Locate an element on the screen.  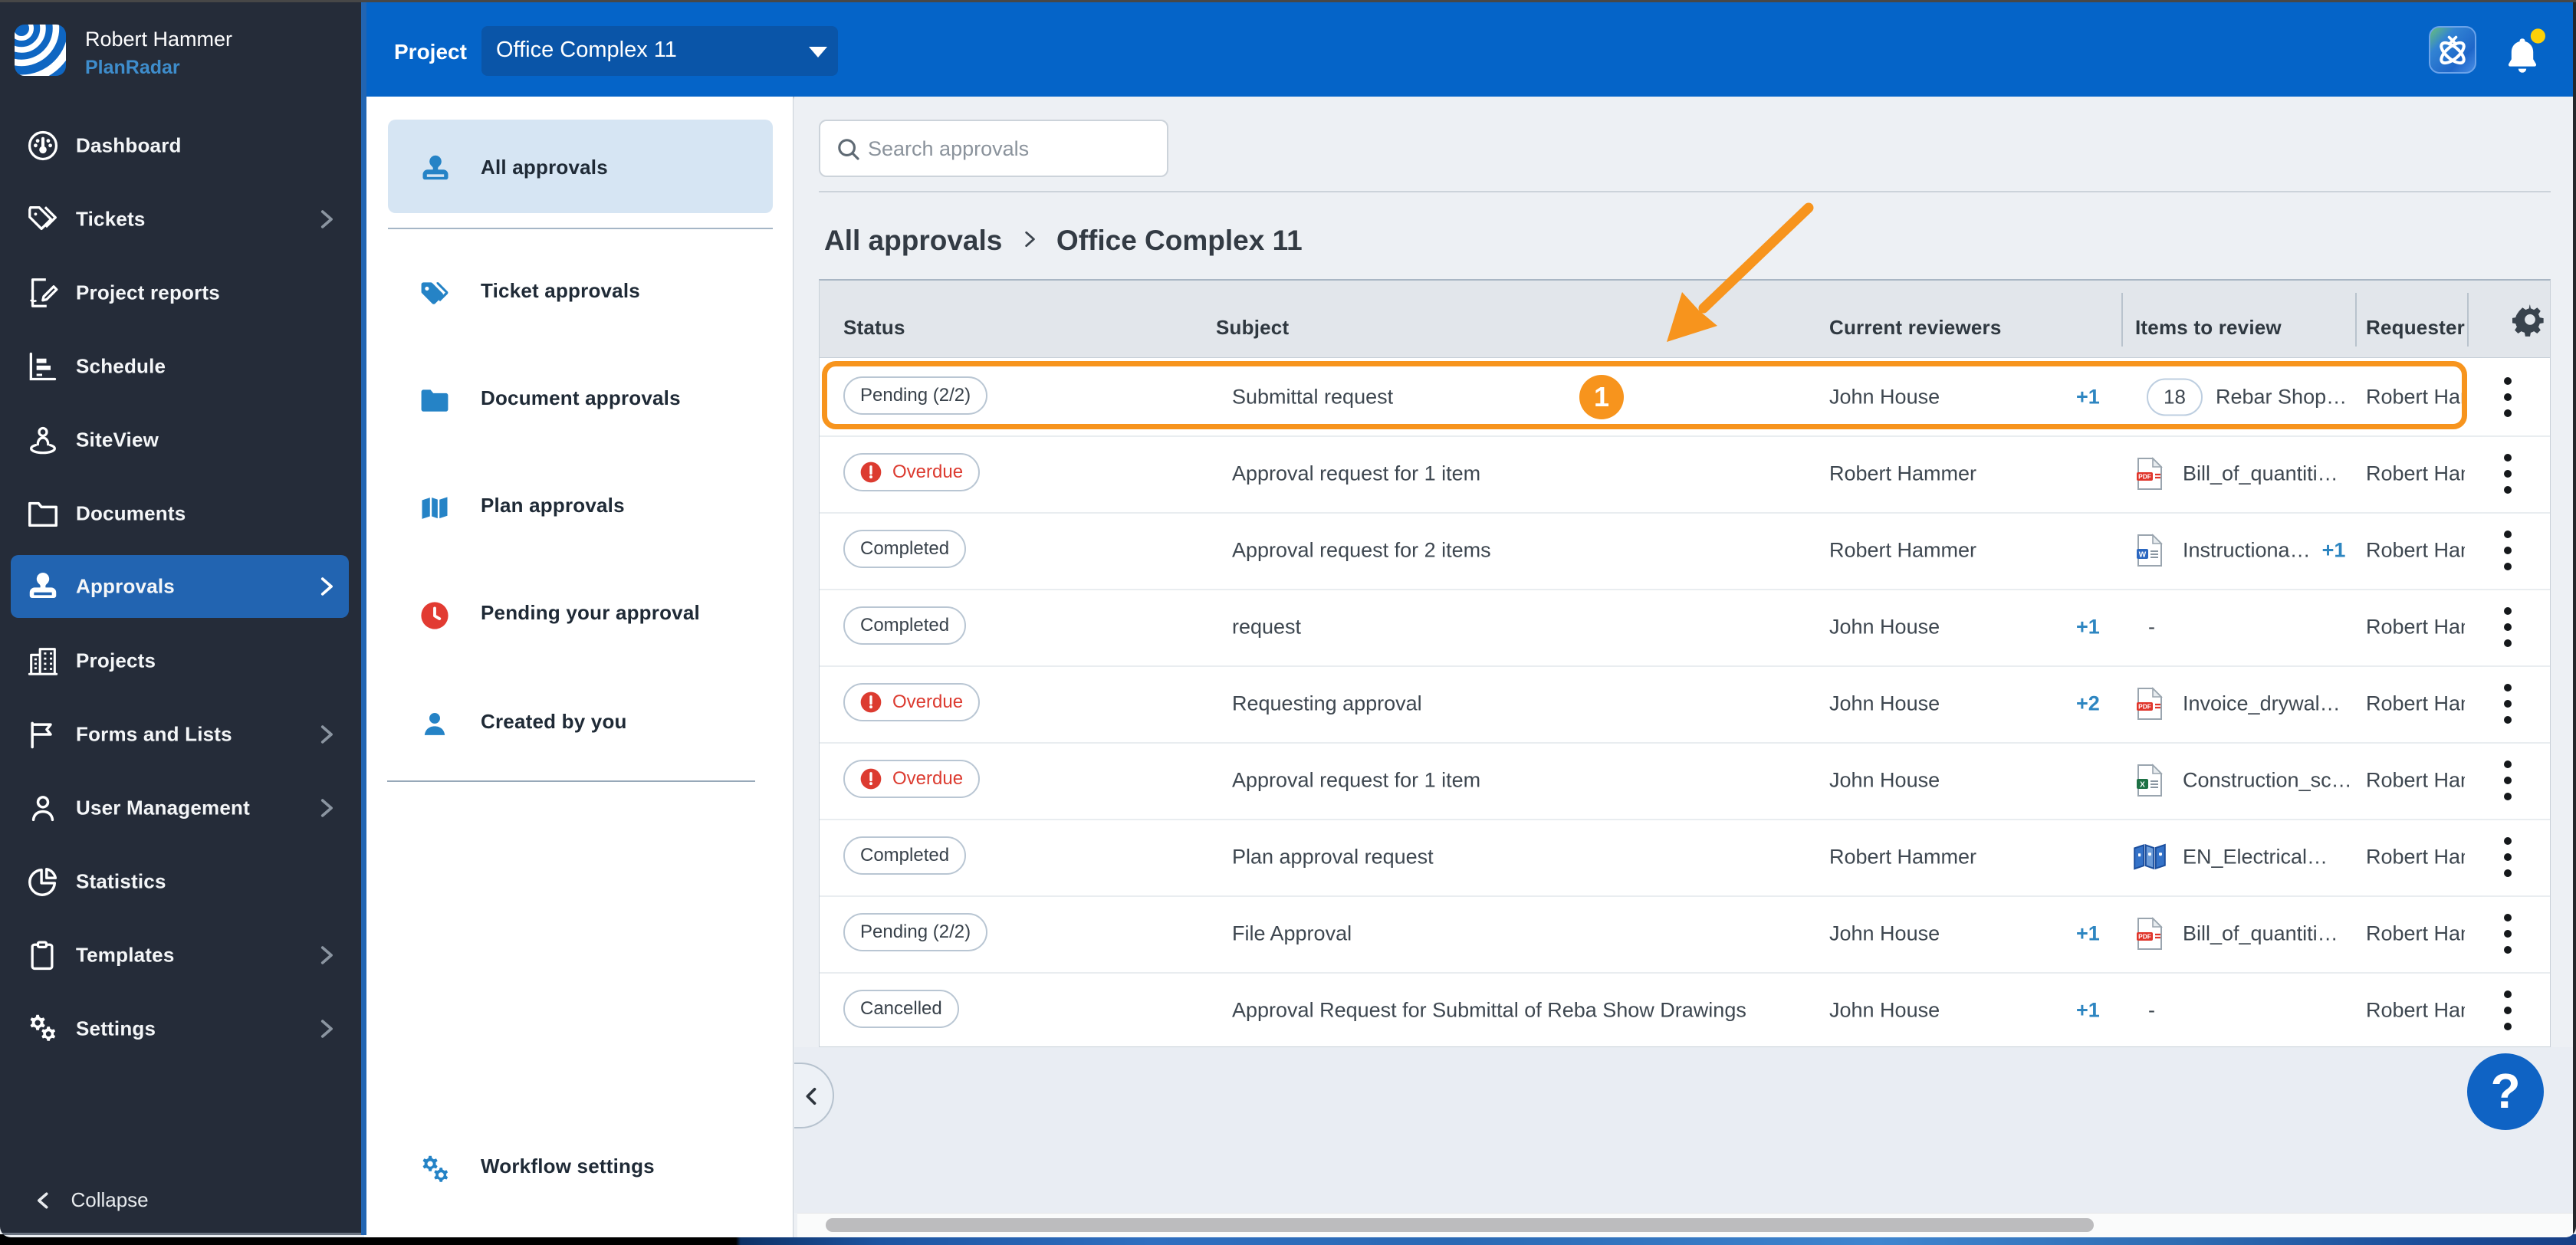
svg-text: W is located at coordinates (2143, 555).